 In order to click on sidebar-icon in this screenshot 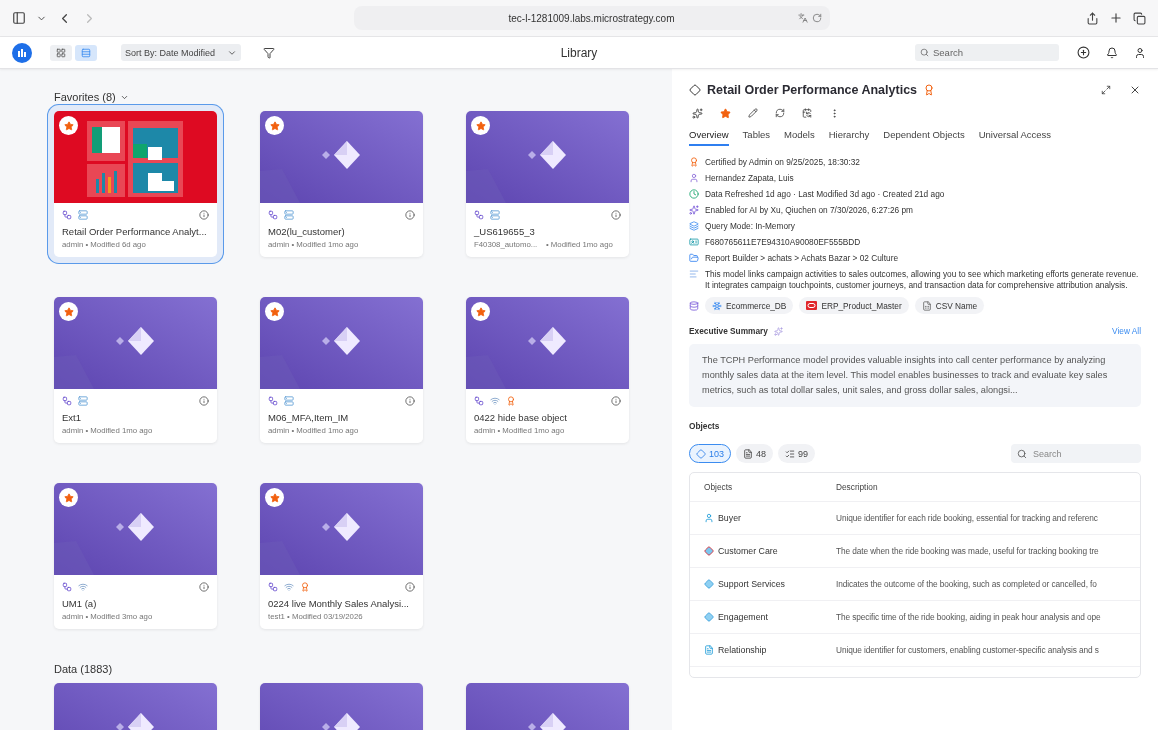, I will do `click(19, 18)`.